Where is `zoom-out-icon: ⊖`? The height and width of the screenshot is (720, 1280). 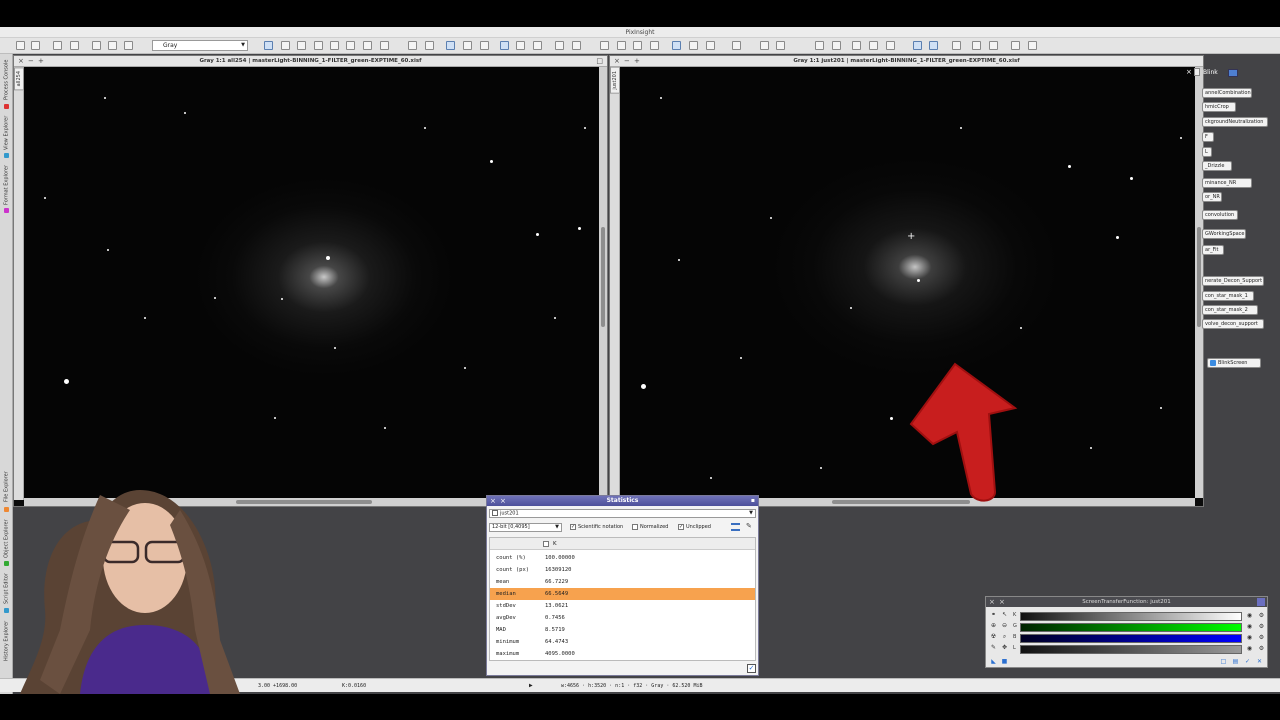 zoom-out-icon: ⊖ is located at coordinates (1004, 625).